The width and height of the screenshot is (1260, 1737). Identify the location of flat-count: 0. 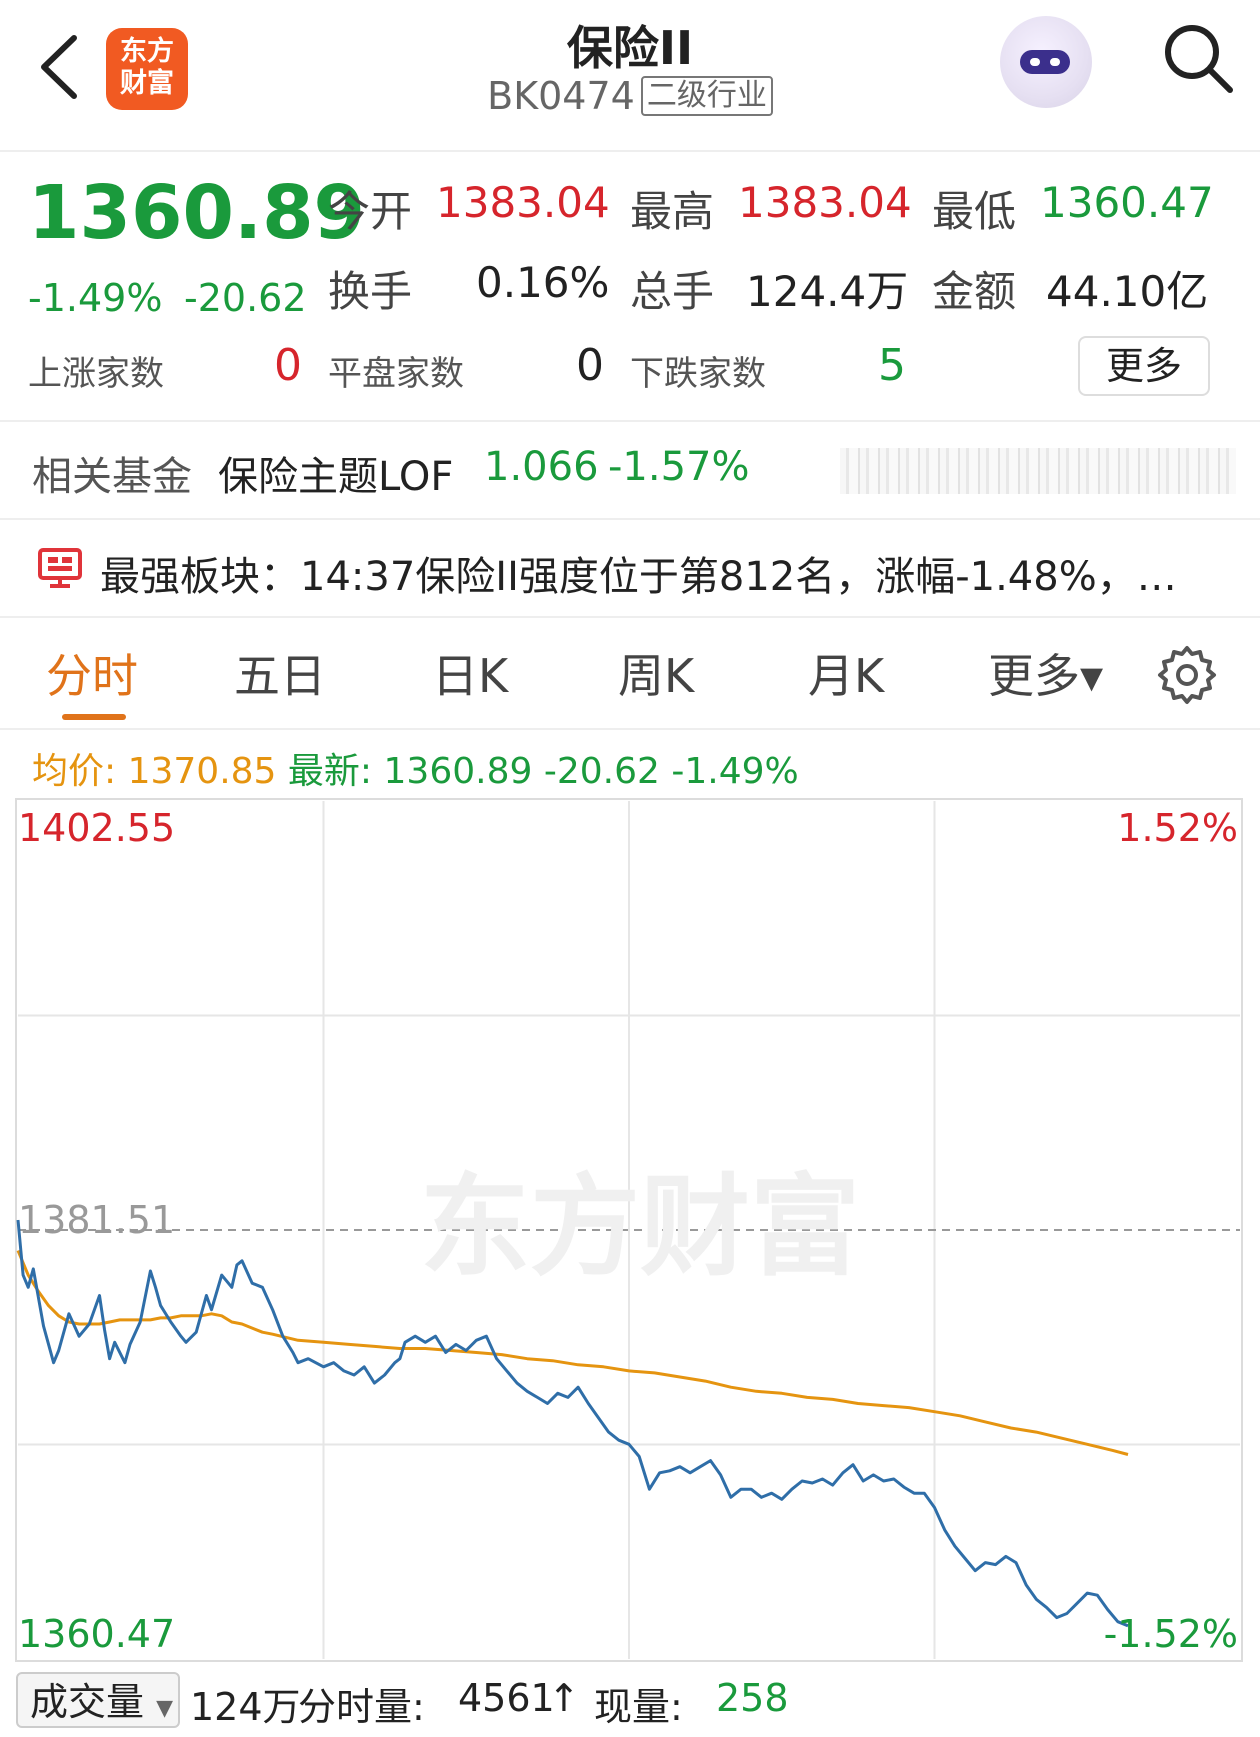
(590, 365).